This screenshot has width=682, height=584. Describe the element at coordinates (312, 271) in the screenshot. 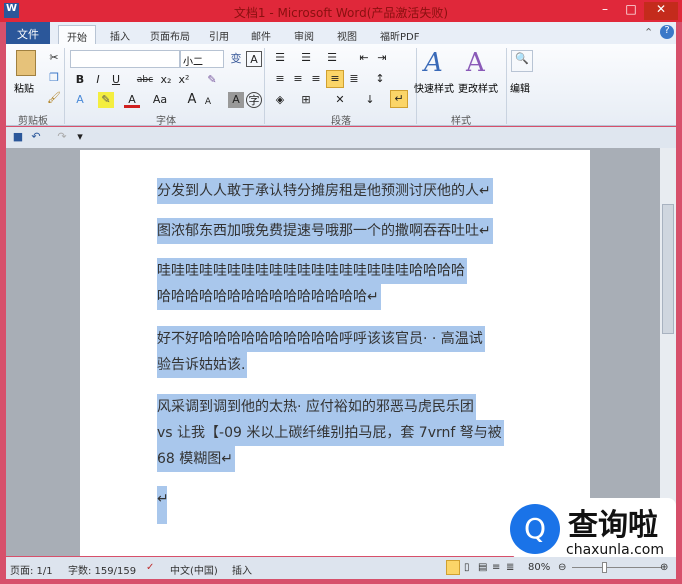

I see `doc-line: 哇哇哇哇哇哇哇哇哇哇哇哇哇哇哇哇哇哇哈哈哈哈` at that location.